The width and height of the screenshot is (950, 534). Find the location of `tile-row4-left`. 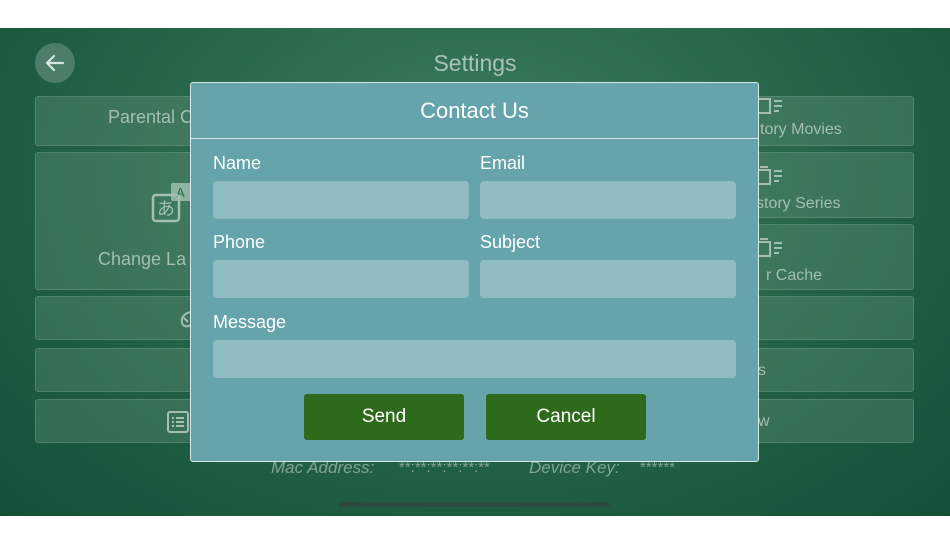

tile-row4-left is located at coordinates (117, 370).